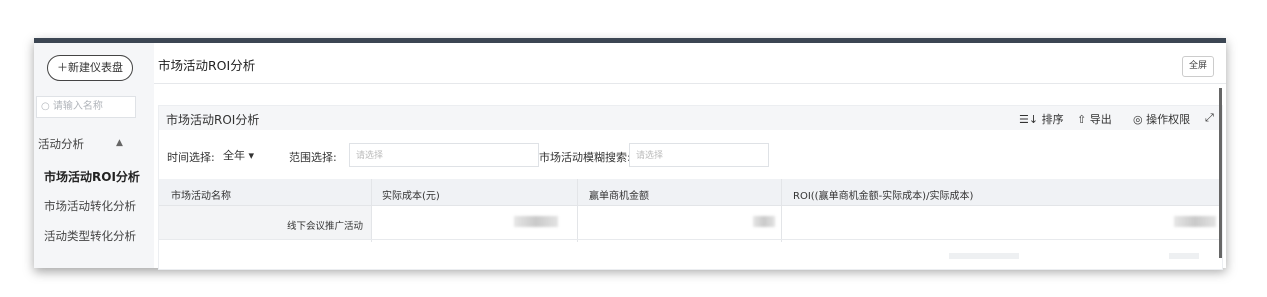  What do you see at coordinates (191, 157) in the screenshot?
I see `time-filter-label: 时间选择:` at bounding box center [191, 157].